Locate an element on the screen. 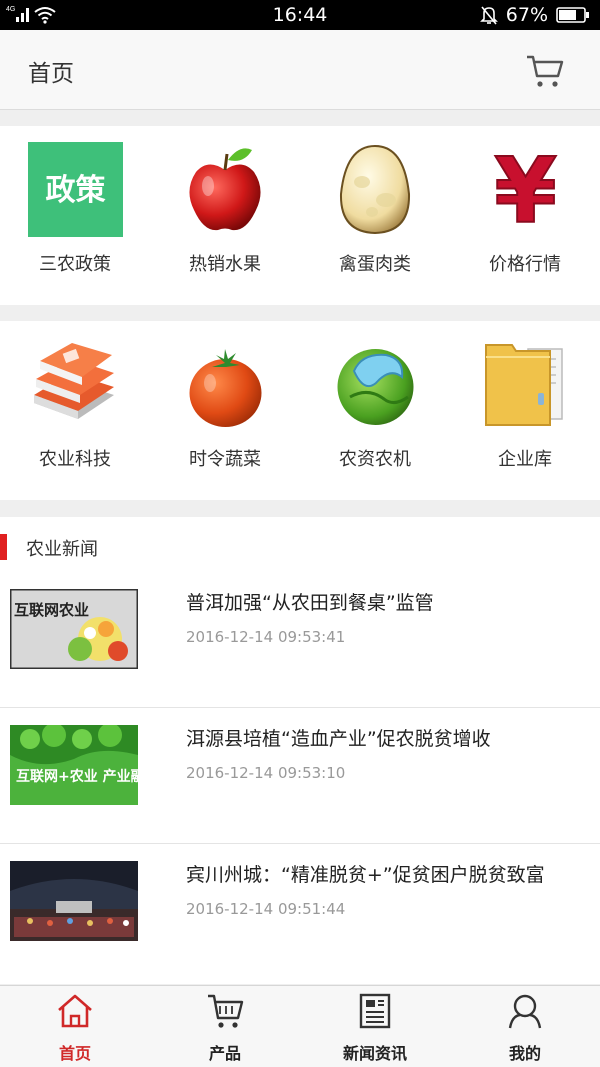 Image resolution: width=600 pixels, height=1067 pixels. news-title: 宾川州城：“精准脱贫+”促贫困户脱贫致富 is located at coordinates (365, 875).